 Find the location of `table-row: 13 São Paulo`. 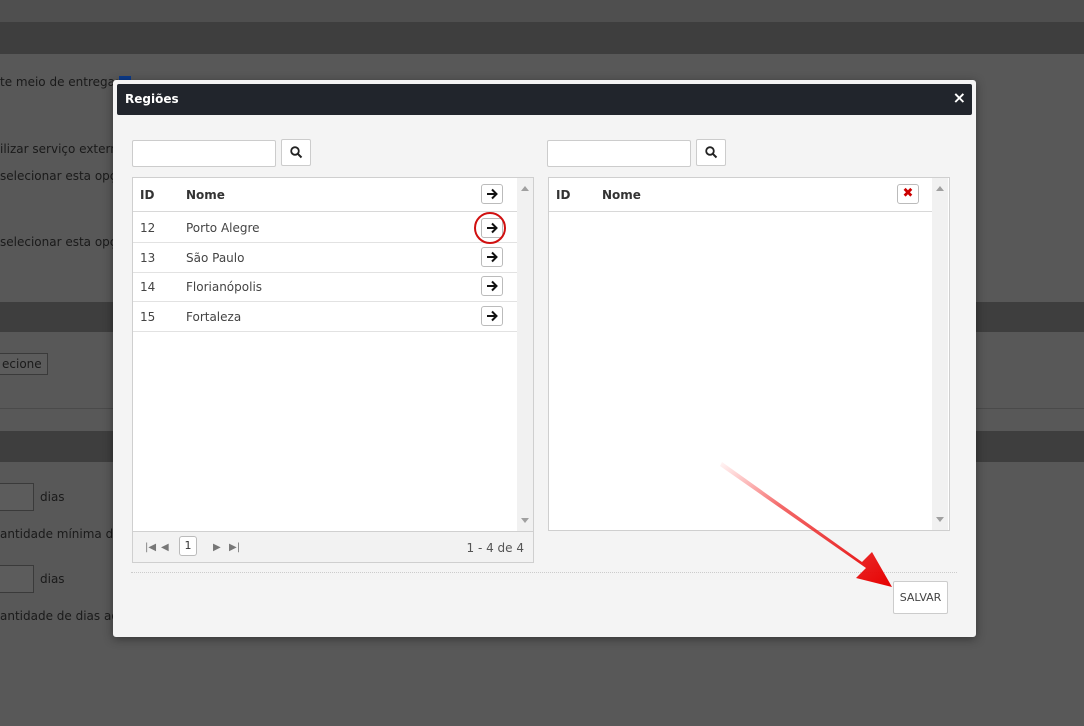

table-row: 13 São Paulo is located at coordinates (325, 258).